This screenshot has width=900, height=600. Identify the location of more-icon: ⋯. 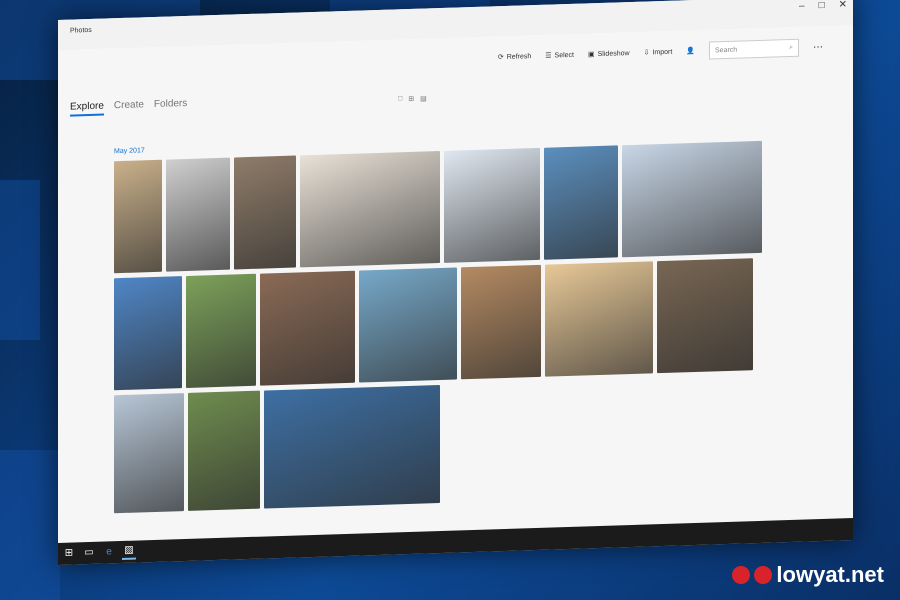
(818, 46).